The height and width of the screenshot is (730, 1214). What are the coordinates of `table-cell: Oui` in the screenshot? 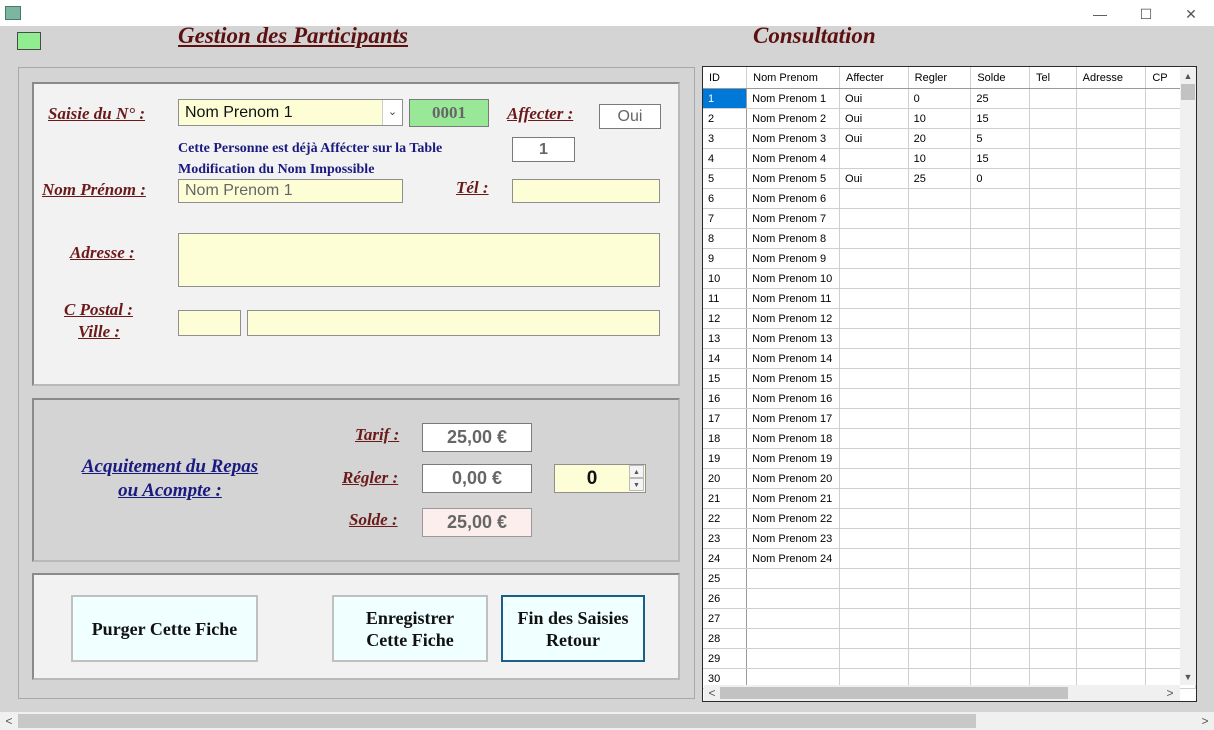 It's located at (874, 178).